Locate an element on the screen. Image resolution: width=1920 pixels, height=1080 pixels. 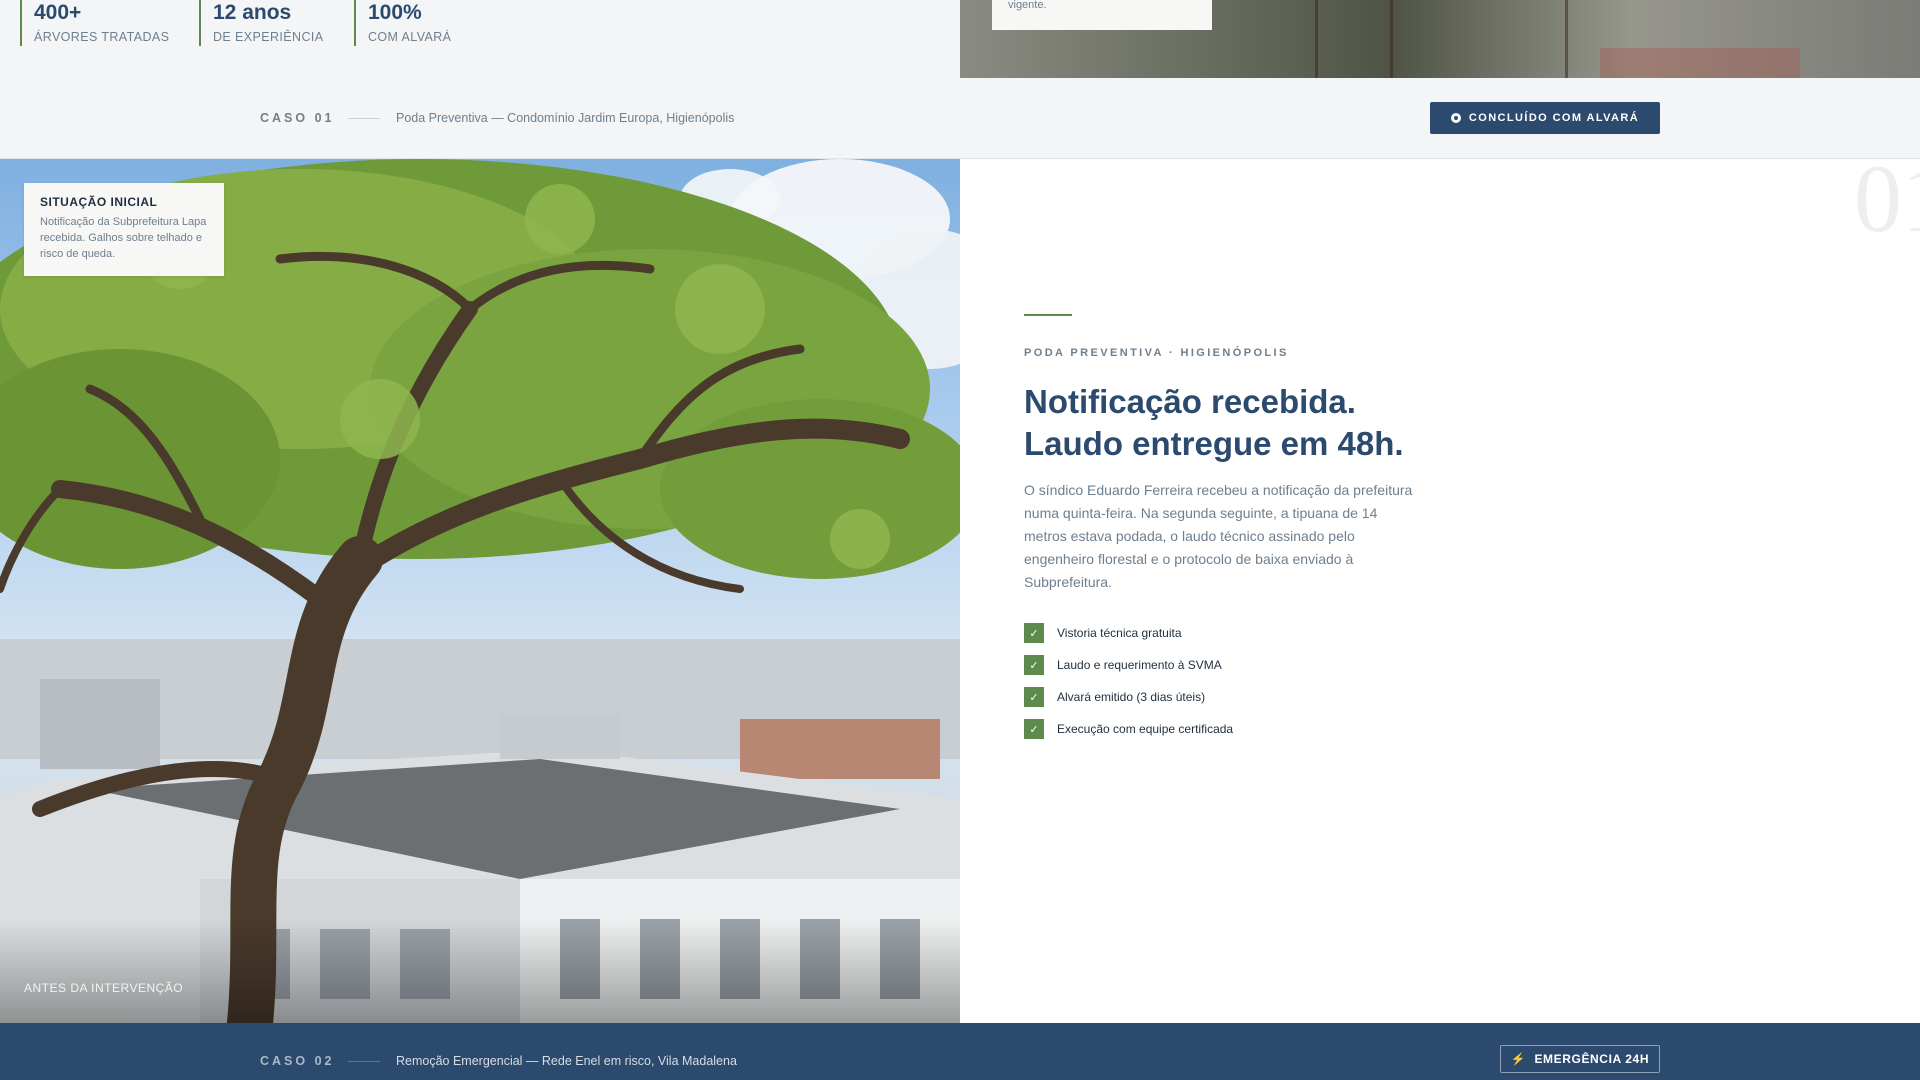
bolt-icon: ⚡ is located at coordinates (1518, 1059).